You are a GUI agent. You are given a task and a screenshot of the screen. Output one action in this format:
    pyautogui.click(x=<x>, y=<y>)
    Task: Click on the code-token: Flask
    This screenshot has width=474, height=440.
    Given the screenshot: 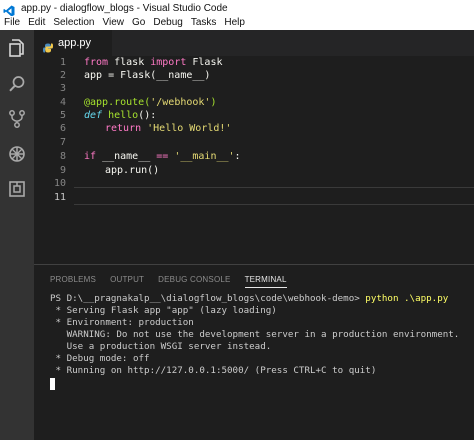 What is the action you would take?
    pyautogui.click(x=204, y=62)
    